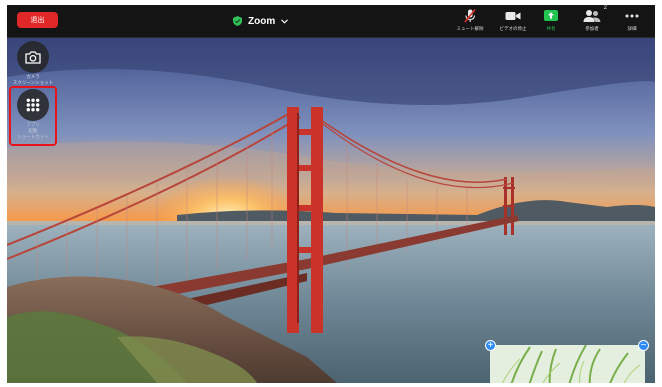 The image size is (662, 387). Describe the element at coordinates (632, 16) in the screenshot. I see `more-icon` at that location.